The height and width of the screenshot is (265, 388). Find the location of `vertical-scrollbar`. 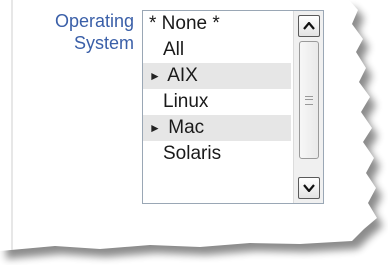

vertical-scrollbar is located at coordinates (308, 107).